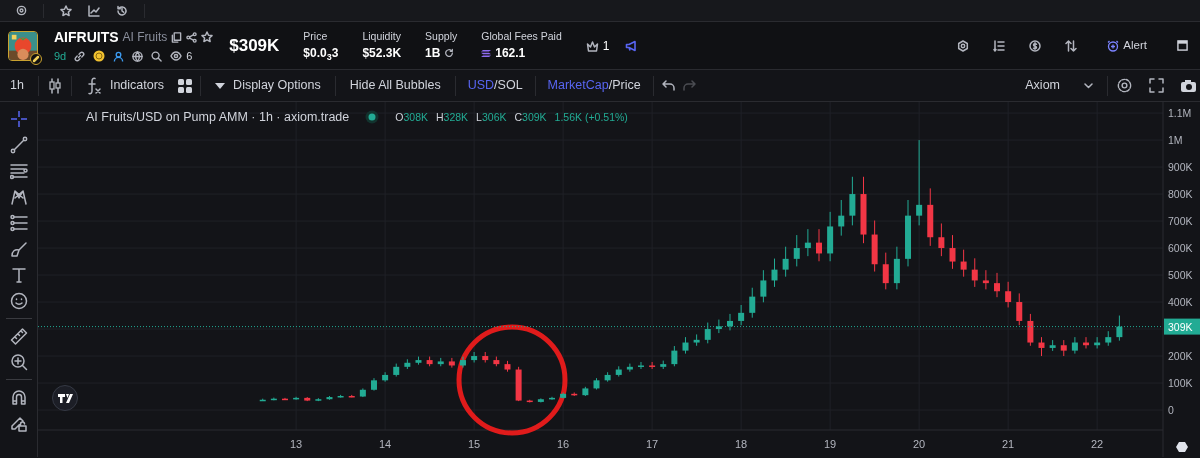 This screenshot has width=1200, height=458. I want to click on candlestick-icon, so click(54, 85).